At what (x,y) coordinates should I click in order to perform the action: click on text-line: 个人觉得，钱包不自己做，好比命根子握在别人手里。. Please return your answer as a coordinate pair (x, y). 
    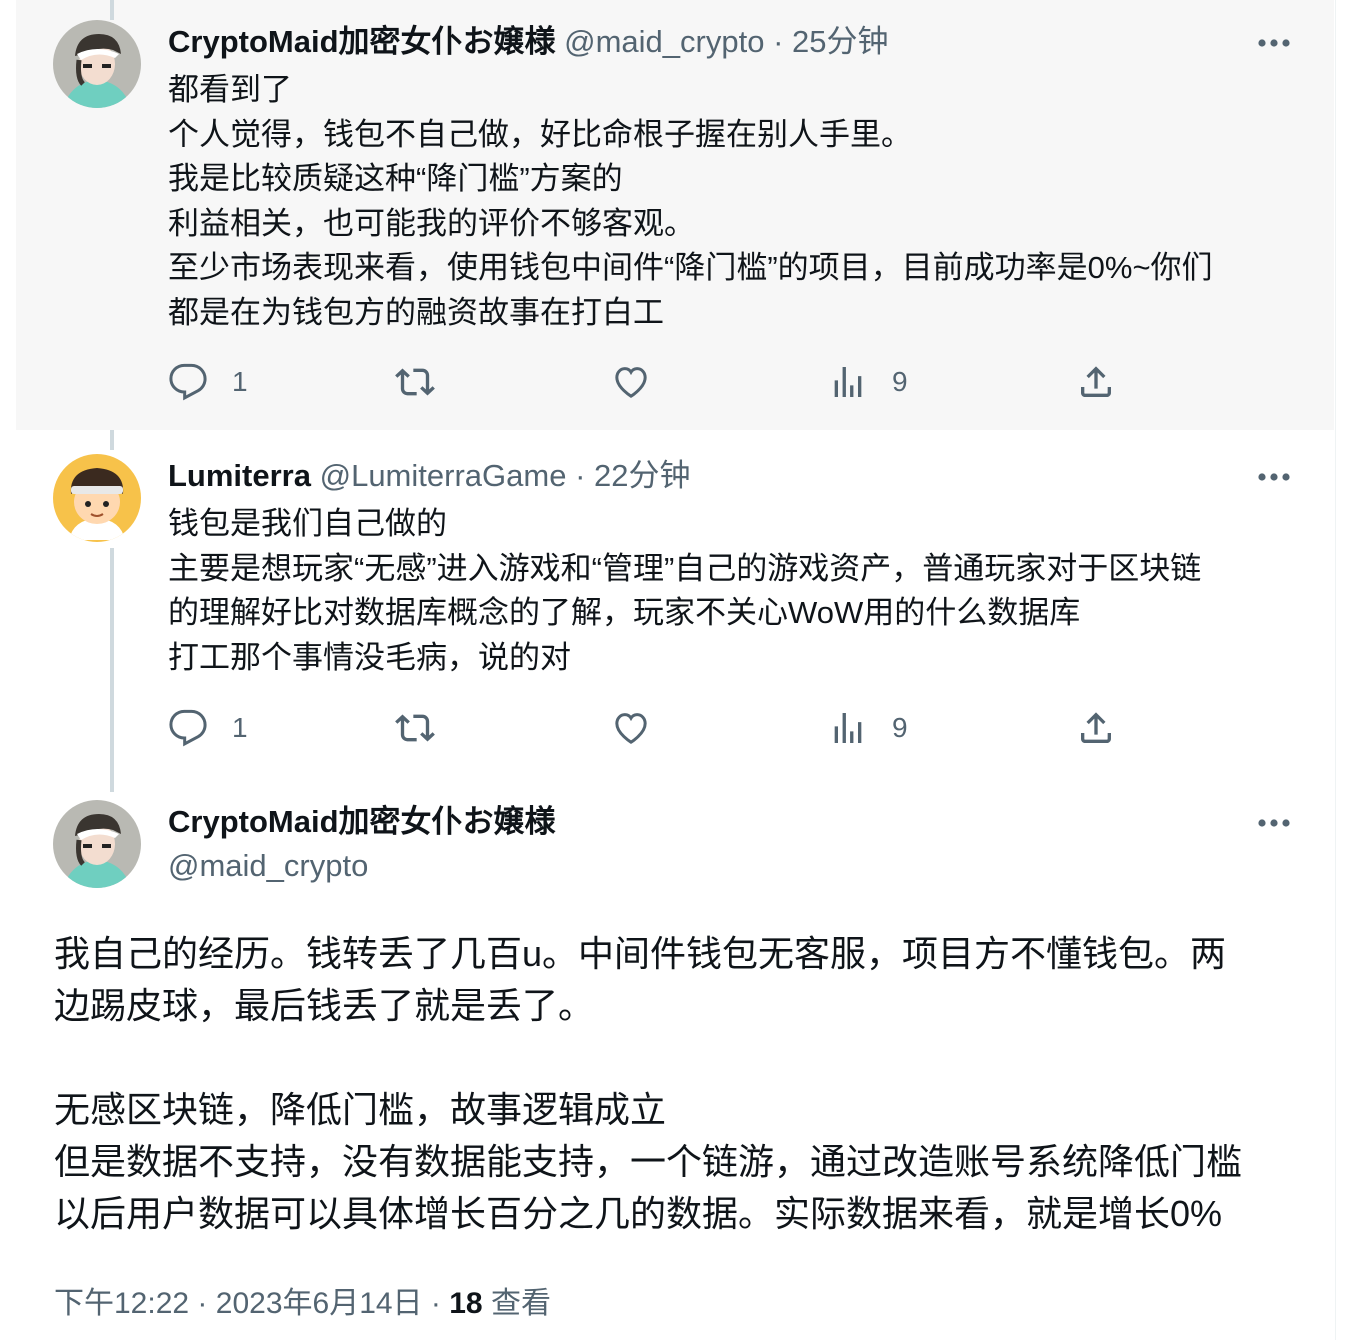
    Looking at the image, I should click on (540, 134).